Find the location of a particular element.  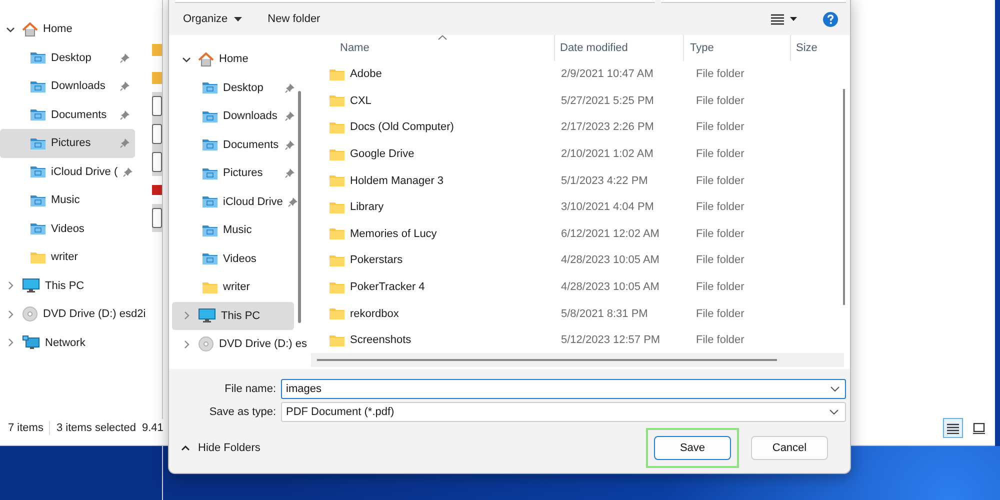

file-name: Docs (Old Computer) is located at coordinates (402, 127).